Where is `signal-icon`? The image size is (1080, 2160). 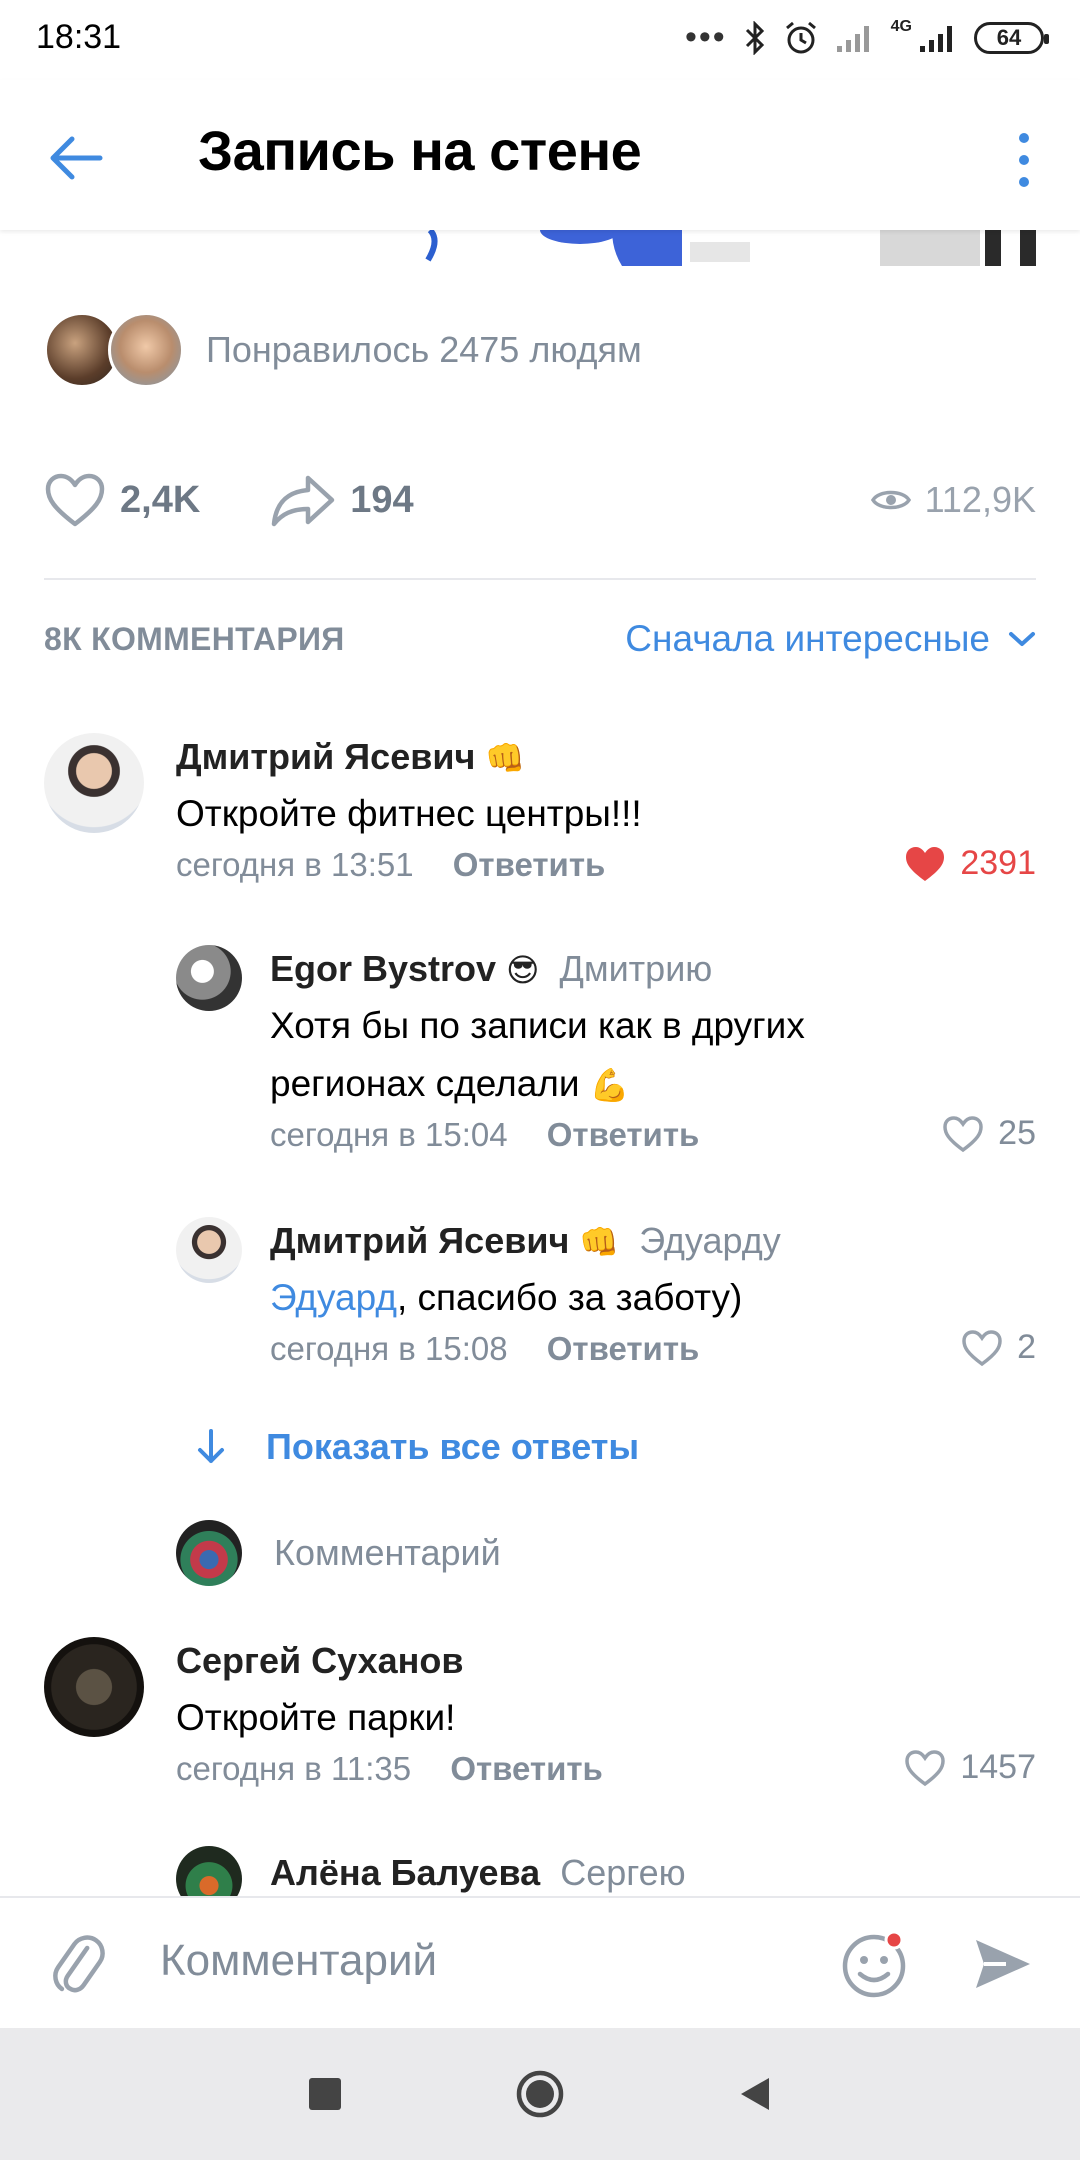
signal-icon is located at coordinates (852, 38).